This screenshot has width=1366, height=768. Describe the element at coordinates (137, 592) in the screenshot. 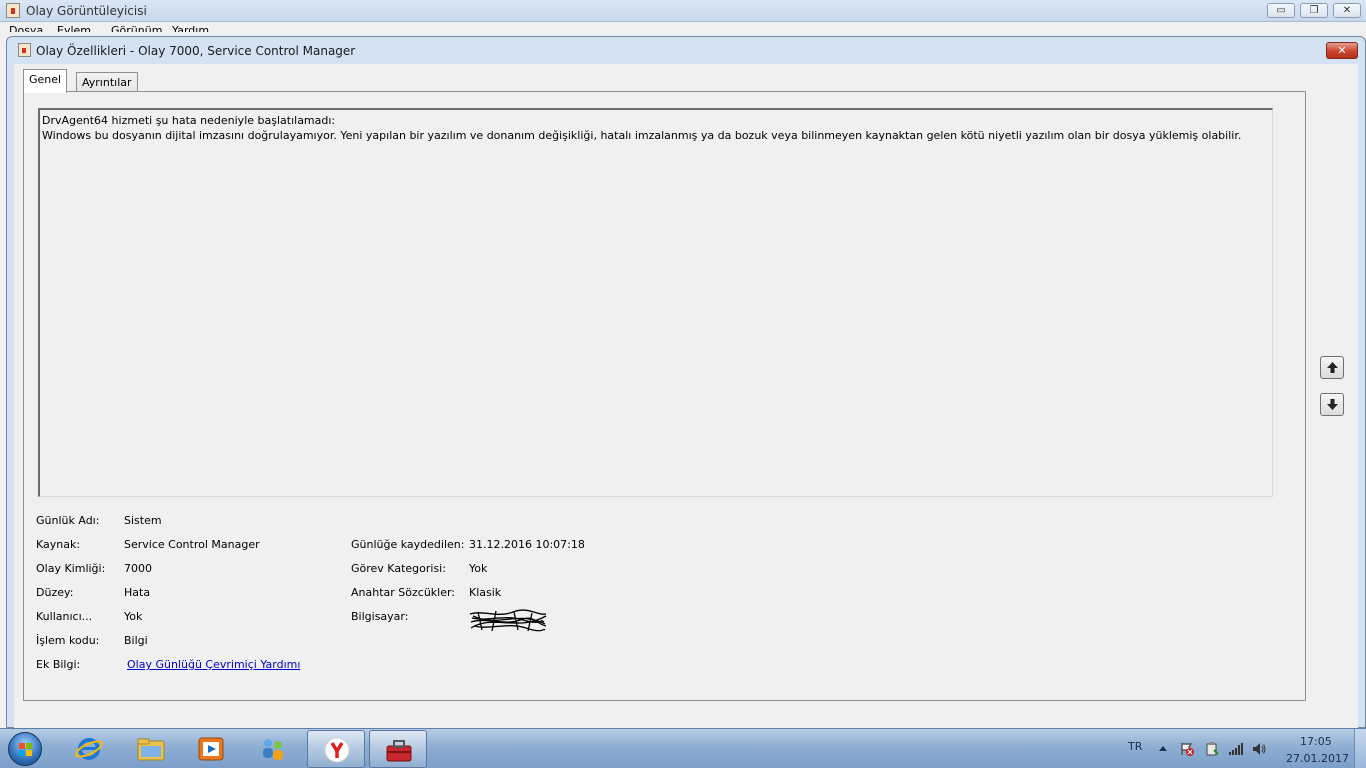

I see `level-value: Hata` at that location.